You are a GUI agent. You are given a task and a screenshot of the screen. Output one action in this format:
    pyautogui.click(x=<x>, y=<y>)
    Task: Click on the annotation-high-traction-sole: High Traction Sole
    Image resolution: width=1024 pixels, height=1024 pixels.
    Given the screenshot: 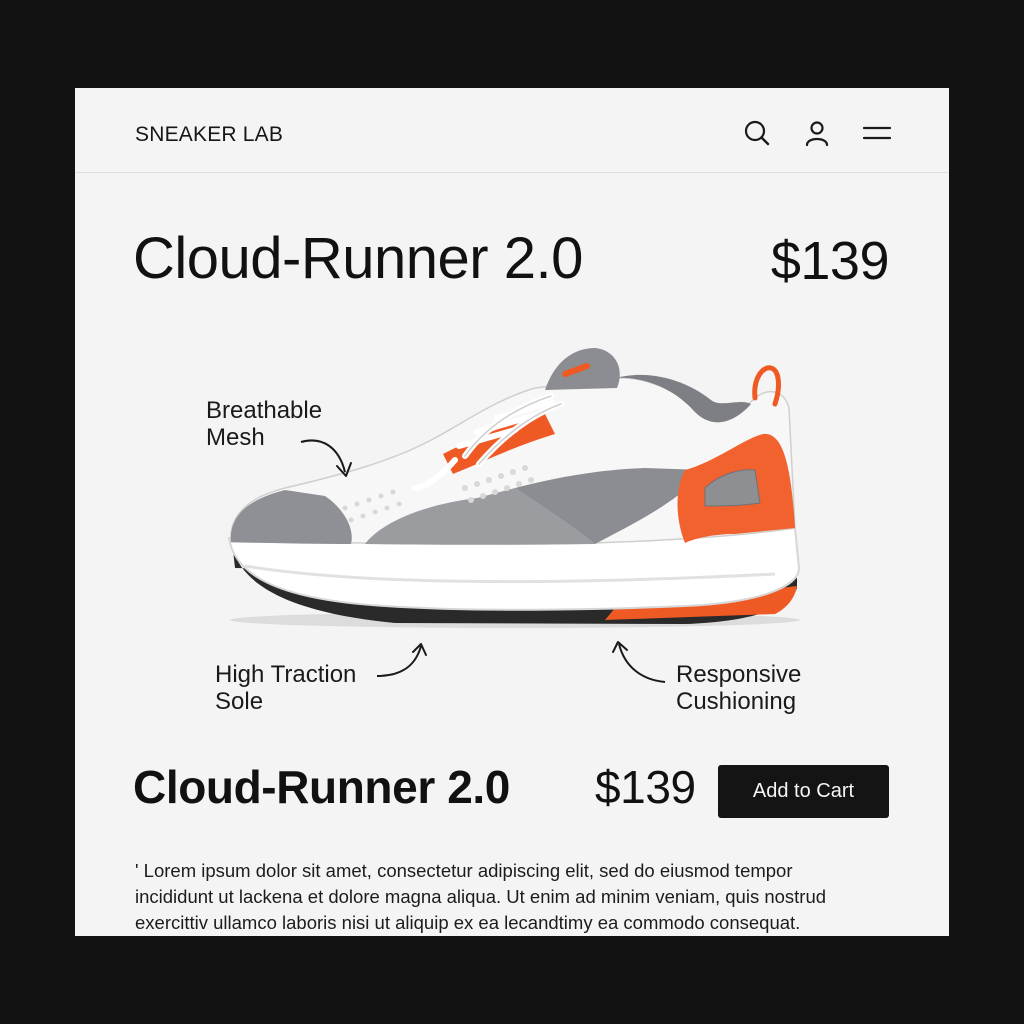 What is the action you would take?
    pyautogui.click(x=285, y=688)
    